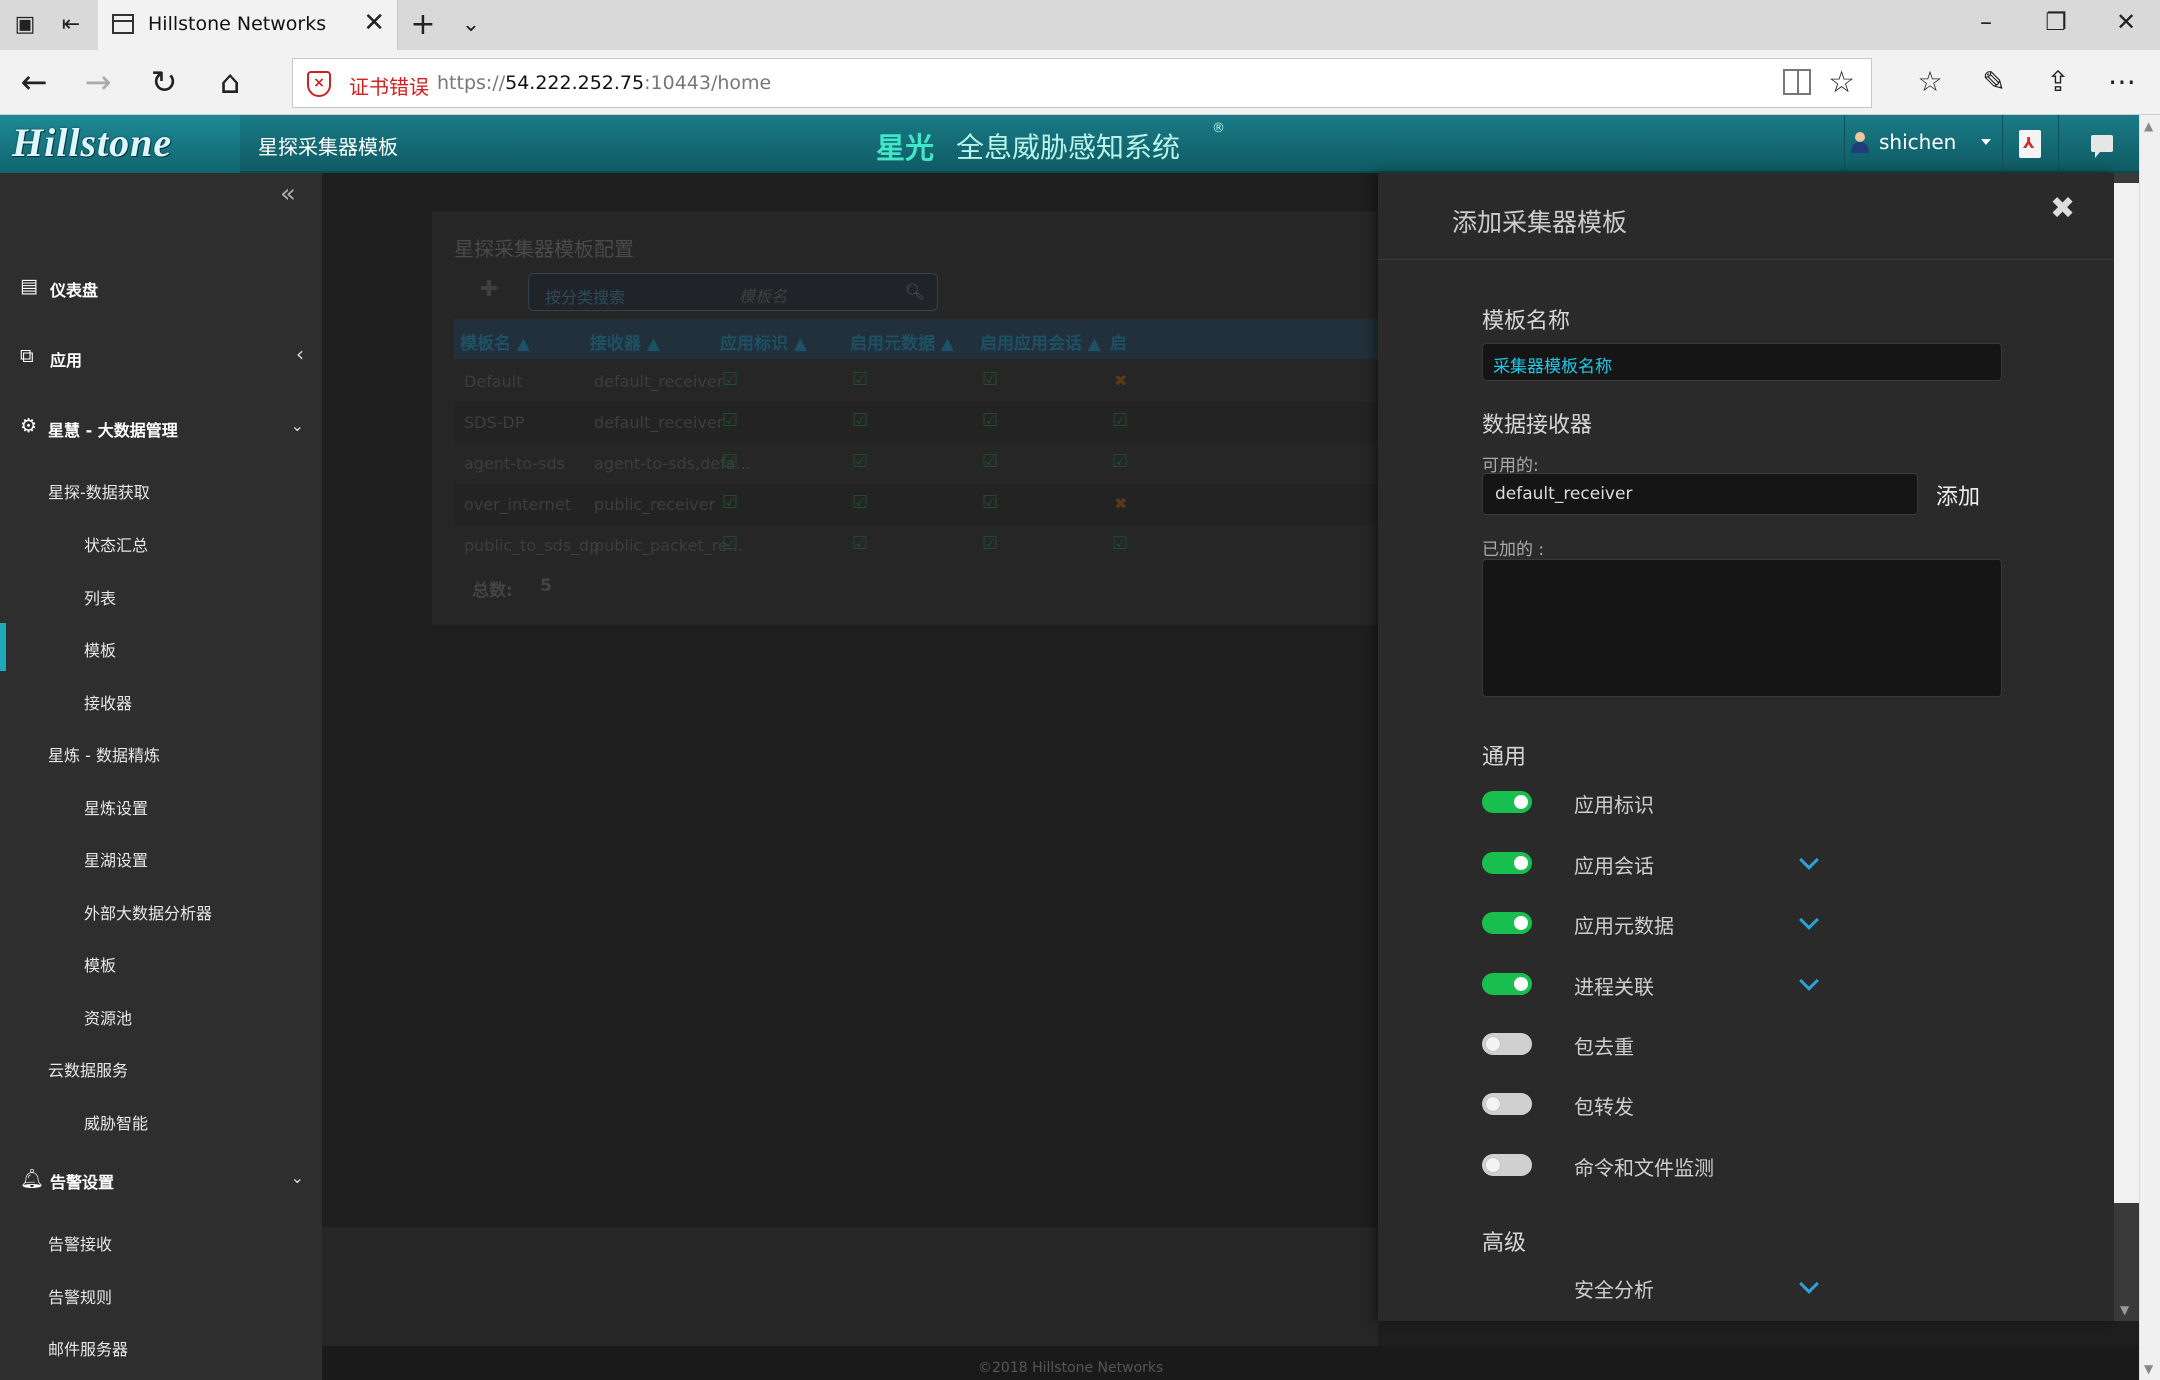 The image size is (2160, 1380). Describe the element at coordinates (2126, 22) in the screenshot. I see `window-close-icon: ✕` at that location.